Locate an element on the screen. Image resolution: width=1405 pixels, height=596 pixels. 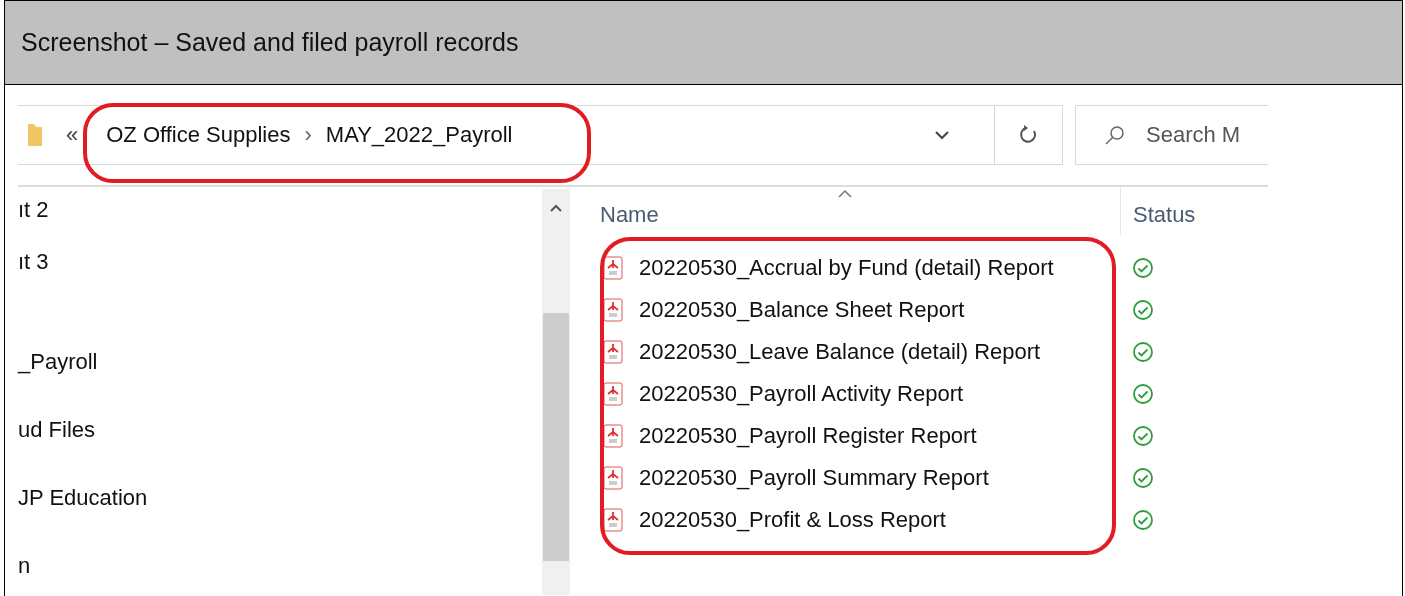
address-bar: « OZ Office Supplies › MAY_2022_Payroll is located at coordinates (506, 135).